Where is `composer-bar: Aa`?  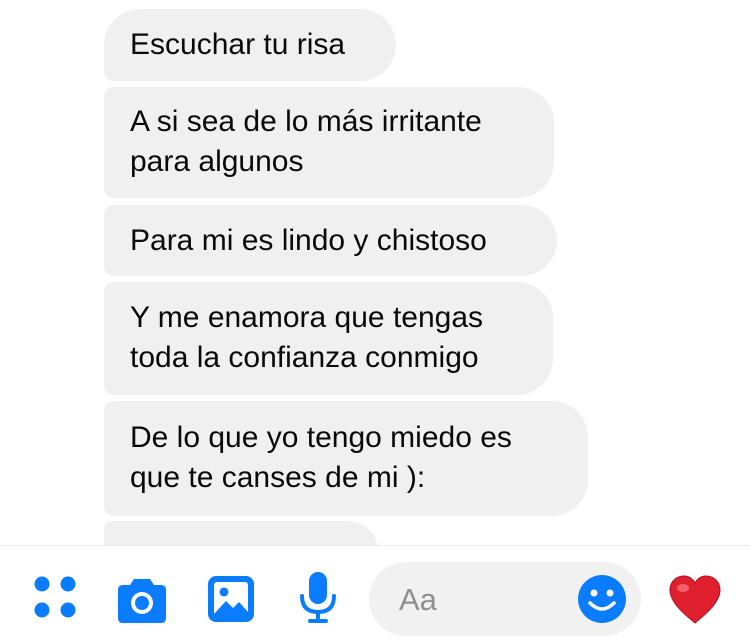 composer-bar: Aa is located at coordinates (375, 593).